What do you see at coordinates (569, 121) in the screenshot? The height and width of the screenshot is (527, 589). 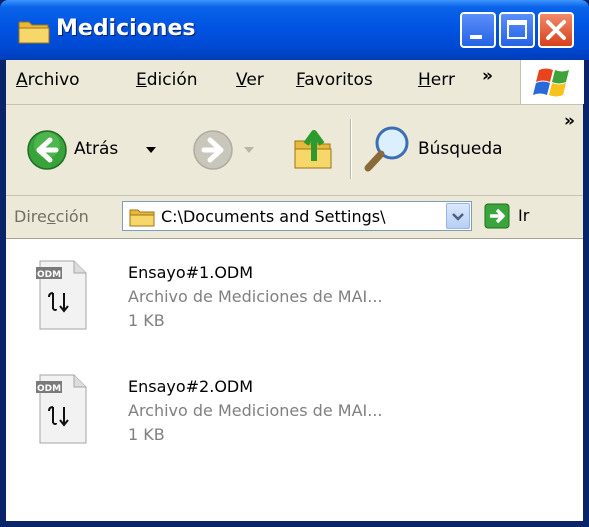 I see `toolbar-overflow-chevron: »` at bounding box center [569, 121].